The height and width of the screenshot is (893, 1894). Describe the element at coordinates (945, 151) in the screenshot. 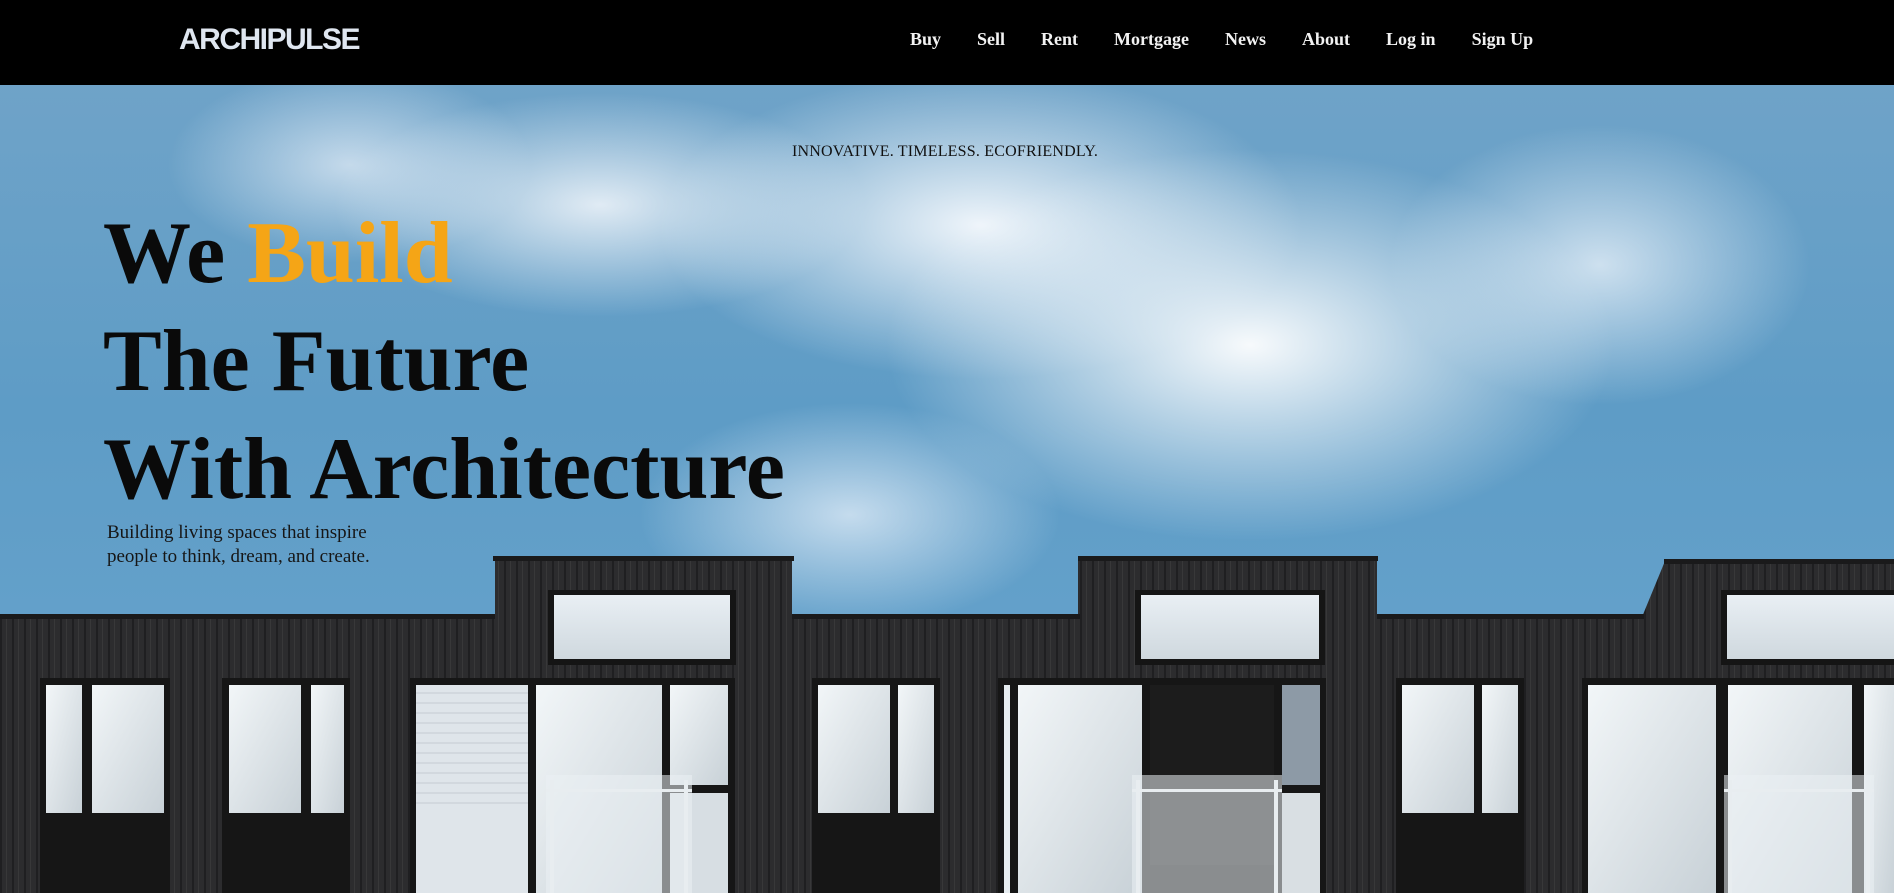

I see `hero-tagline: INNOVATIVE. TIMELESS. ECOFRIENDLY.` at that location.